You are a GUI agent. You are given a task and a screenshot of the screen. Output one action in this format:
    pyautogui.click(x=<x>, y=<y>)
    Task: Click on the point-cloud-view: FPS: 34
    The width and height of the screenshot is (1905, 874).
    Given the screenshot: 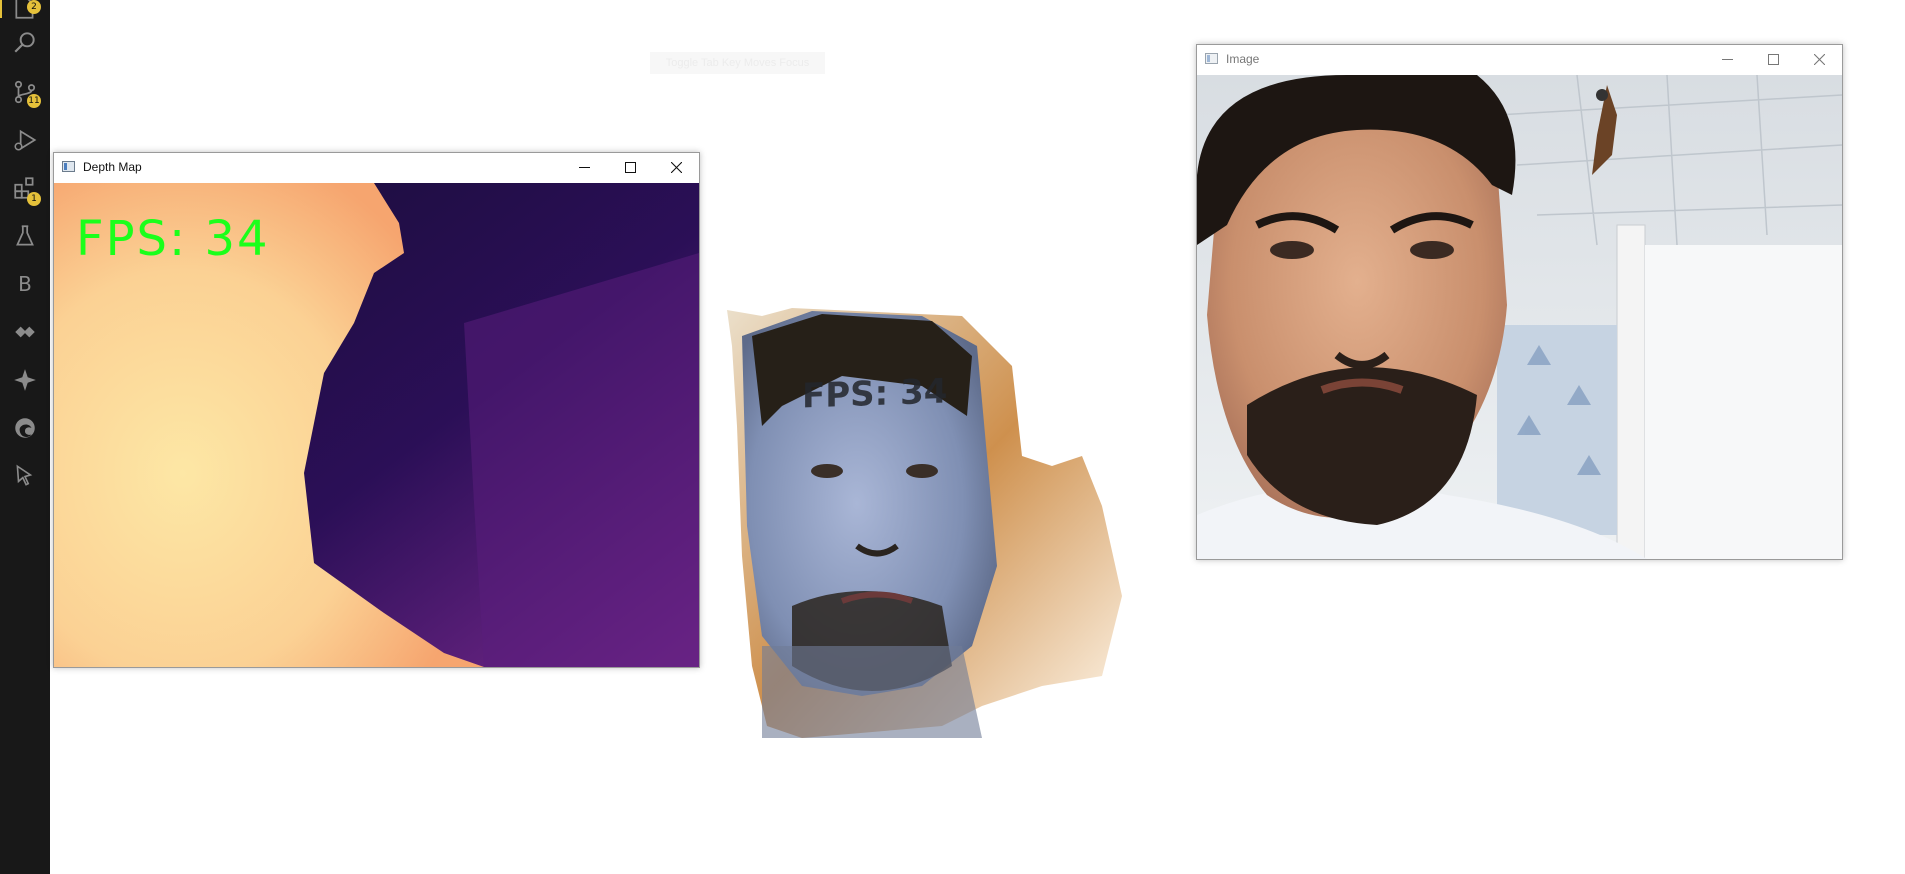 What is the action you would take?
    pyautogui.click(x=937, y=522)
    